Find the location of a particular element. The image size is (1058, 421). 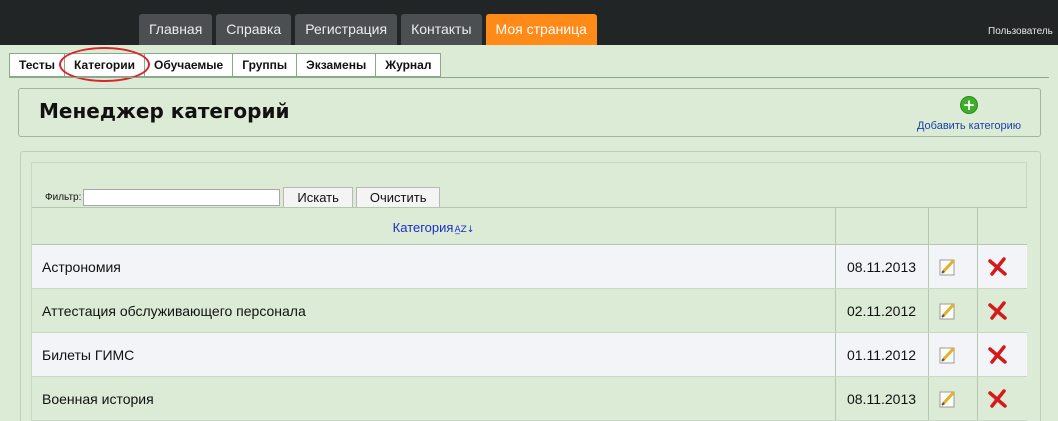

subtab-learners: Обучаемые is located at coordinates (189, 65).